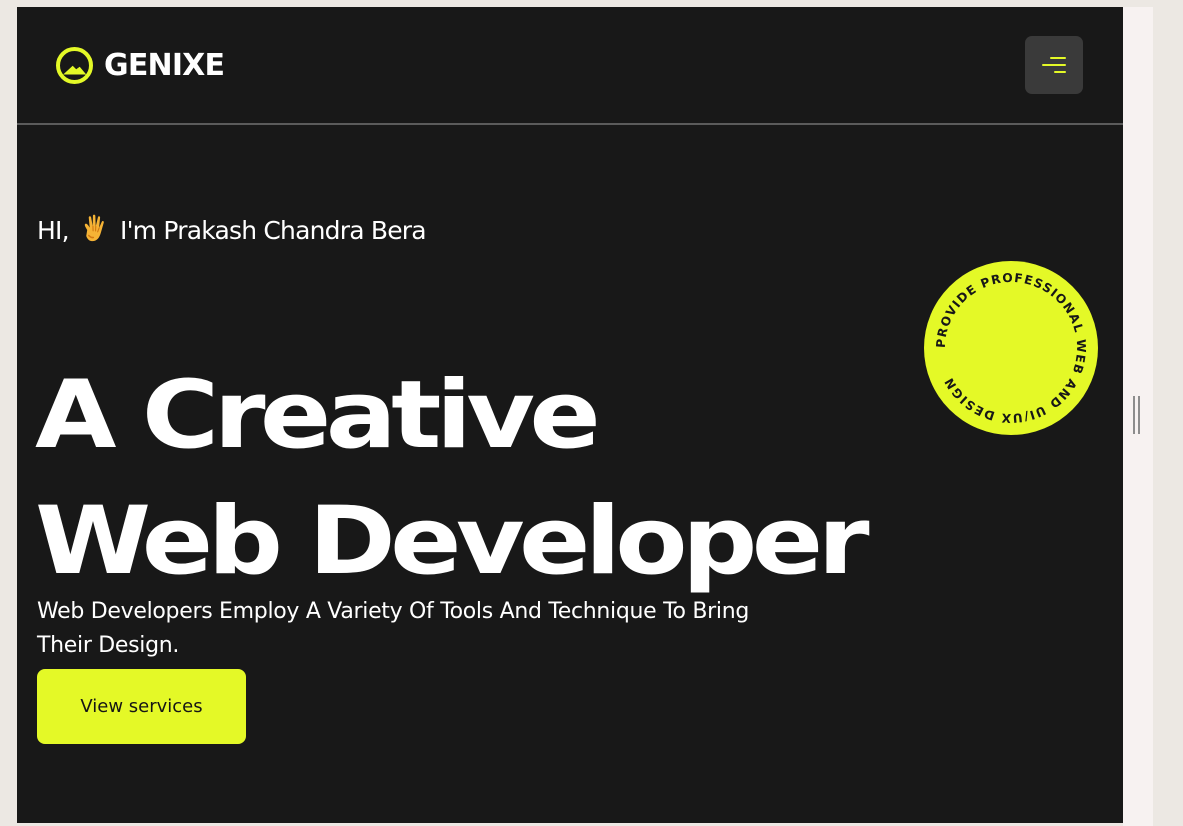 The width and height of the screenshot is (1183, 826). What do you see at coordinates (53, 230) in the screenshot?
I see `greeting-prefix: HI,` at bounding box center [53, 230].